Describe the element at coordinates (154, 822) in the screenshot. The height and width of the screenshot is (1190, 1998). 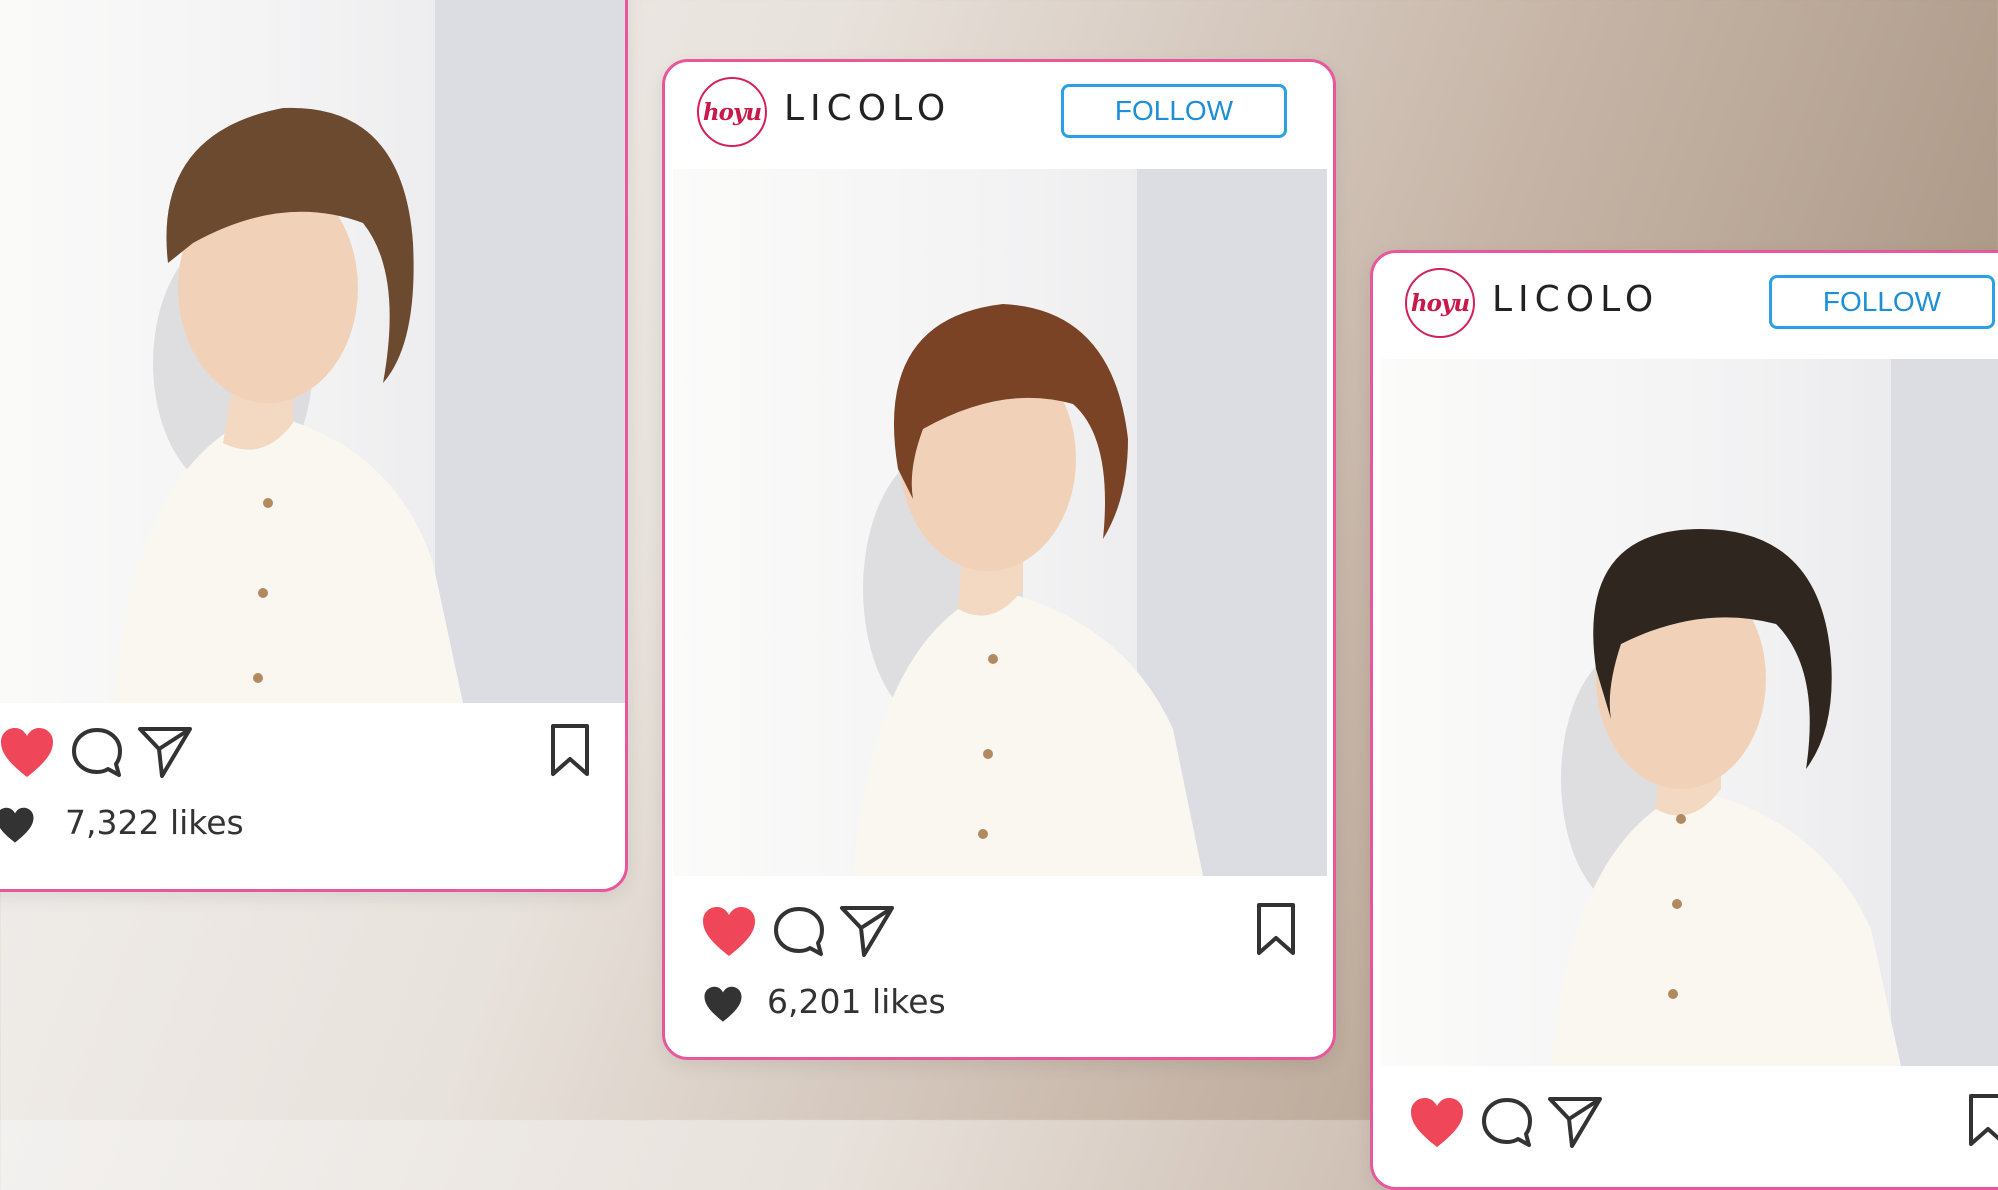
I see `likes-count: 7,322 likes` at that location.